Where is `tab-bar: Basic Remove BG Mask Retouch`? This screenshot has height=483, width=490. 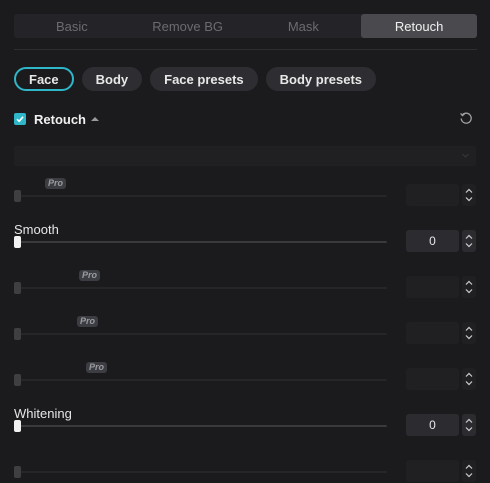
tab-bar: Basic Remove BG Mask Retouch is located at coordinates (245, 26).